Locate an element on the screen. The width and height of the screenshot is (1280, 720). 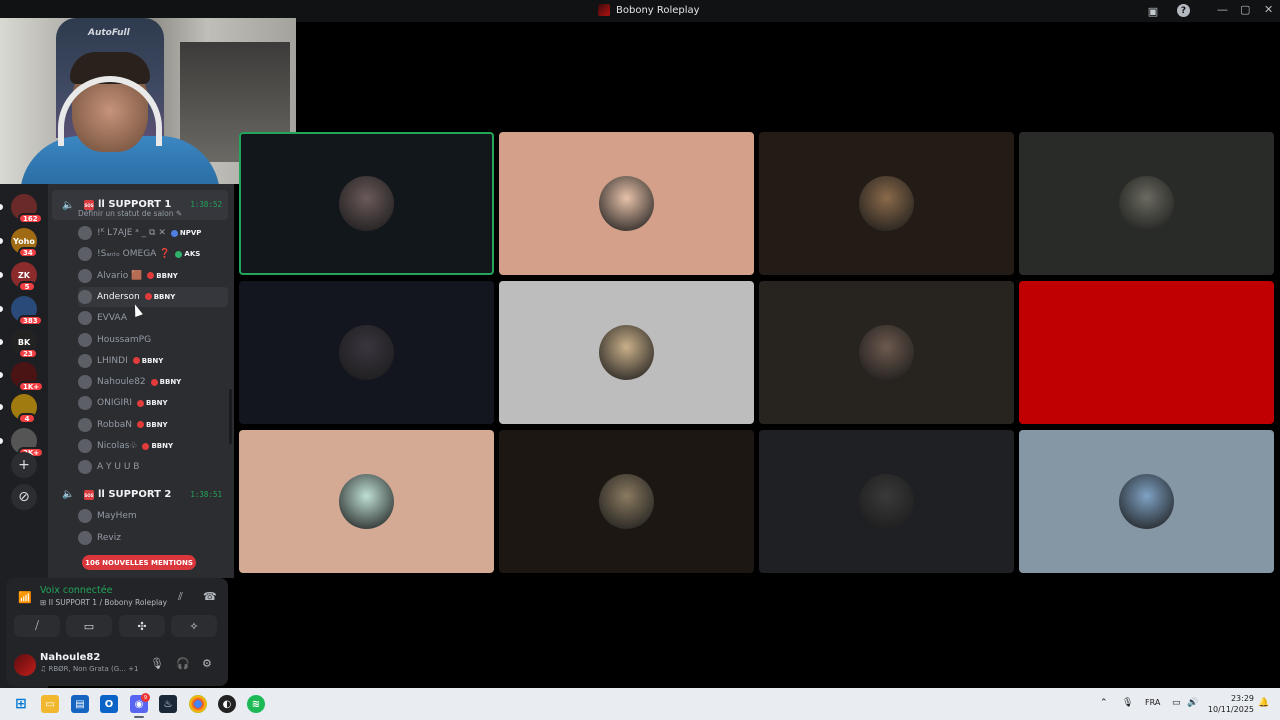
inbox-icon: ▣ is located at coordinates (1153, 11).